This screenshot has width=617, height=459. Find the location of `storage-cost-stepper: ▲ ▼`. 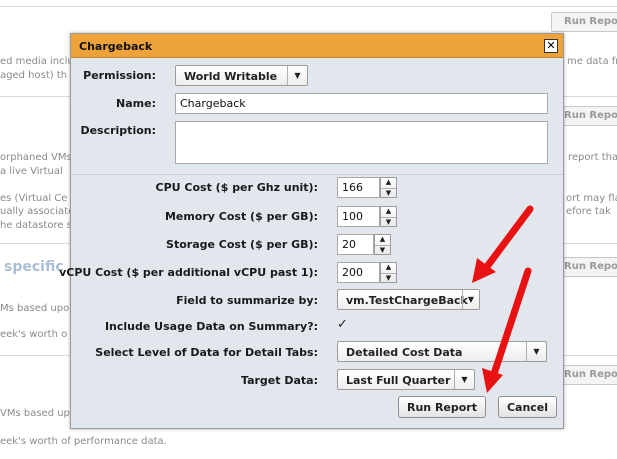

storage-cost-stepper: ▲ ▼ is located at coordinates (382, 244).